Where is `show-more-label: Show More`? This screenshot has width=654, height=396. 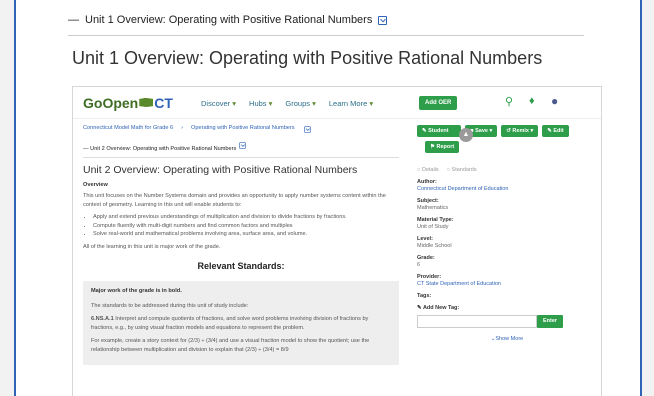 show-more-label: Show More is located at coordinates (509, 339).